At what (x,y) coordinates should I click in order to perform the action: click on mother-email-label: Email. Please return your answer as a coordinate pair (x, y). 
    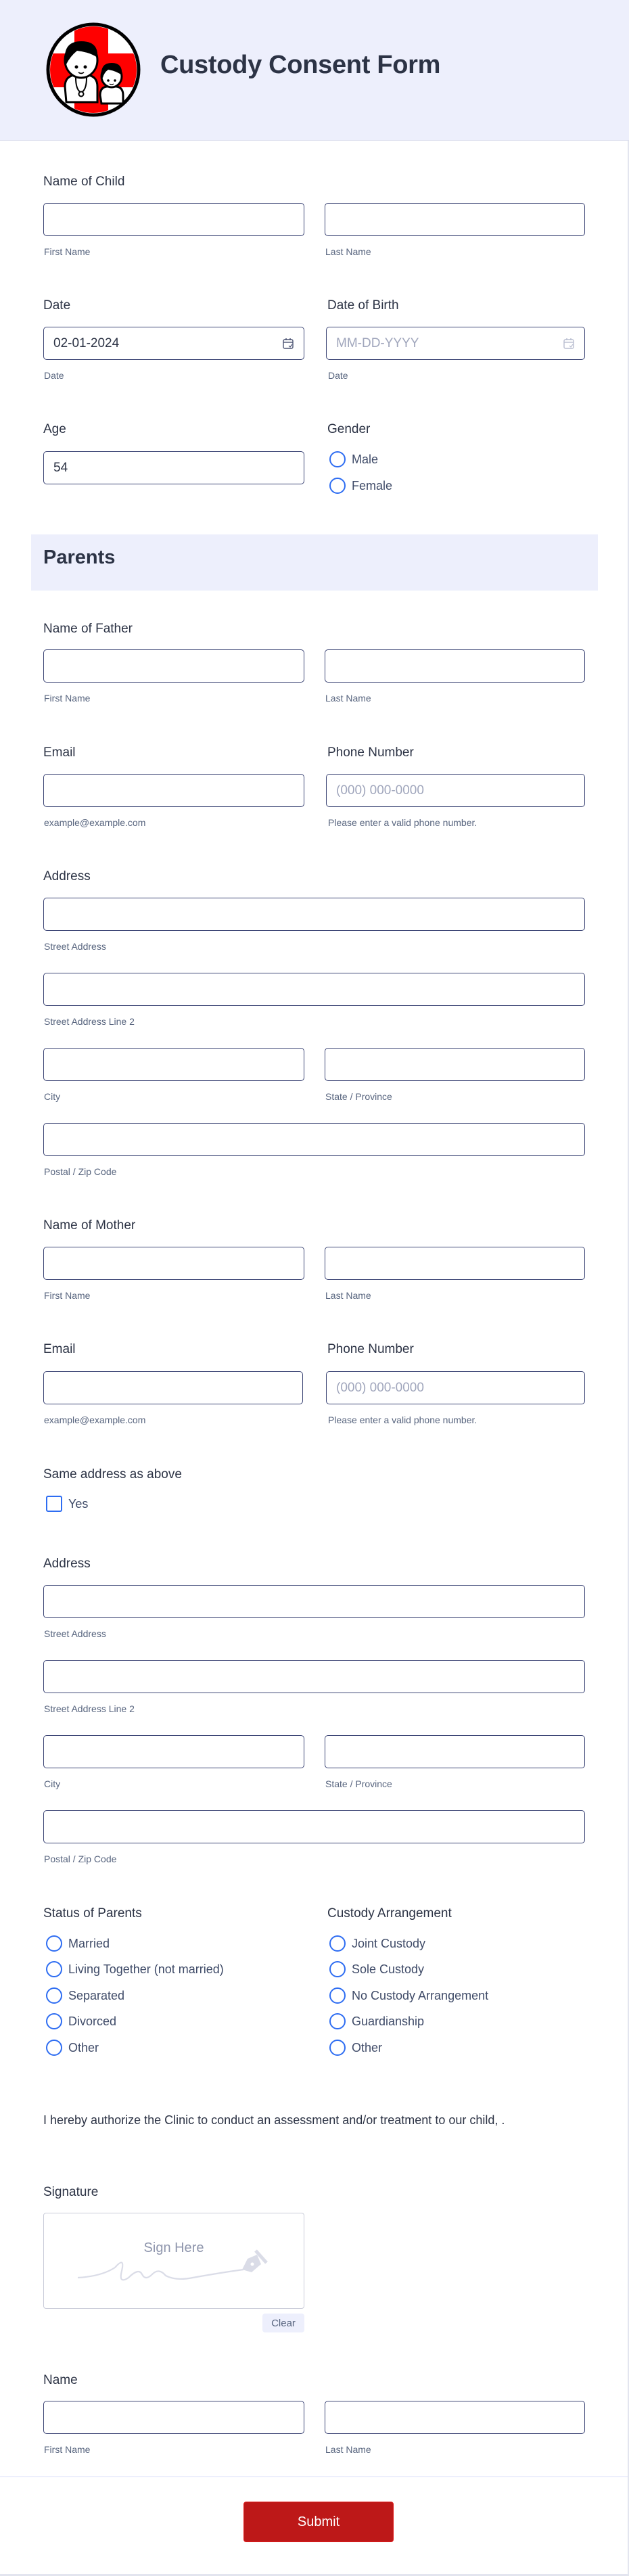
    Looking at the image, I should click on (59, 1349).